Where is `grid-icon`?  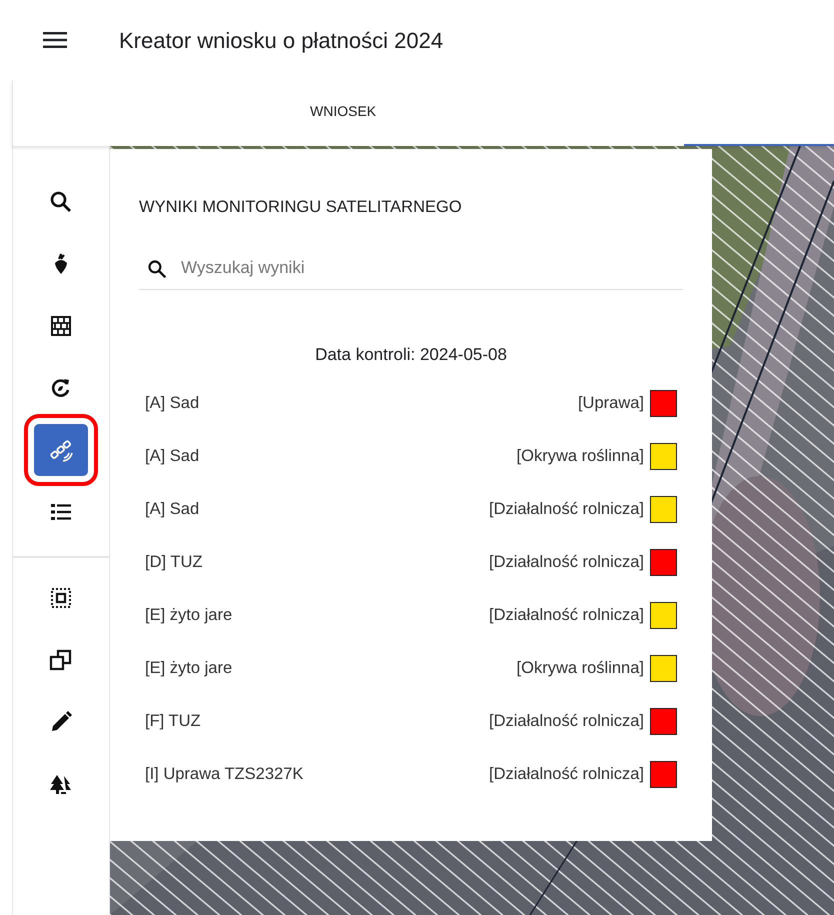
grid-icon is located at coordinates (61, 326).